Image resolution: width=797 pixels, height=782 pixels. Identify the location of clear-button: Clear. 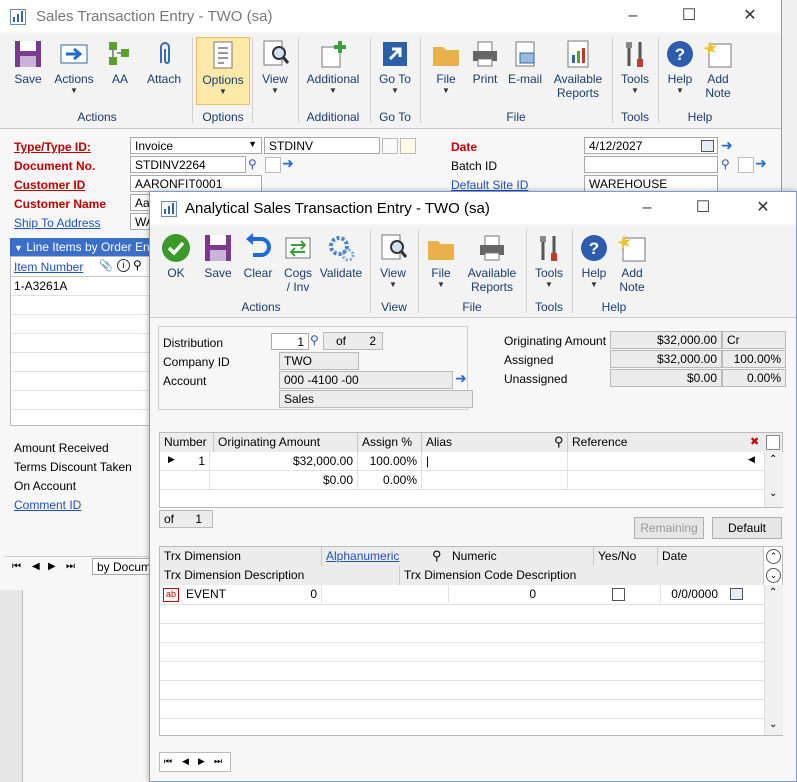
(258, 256).